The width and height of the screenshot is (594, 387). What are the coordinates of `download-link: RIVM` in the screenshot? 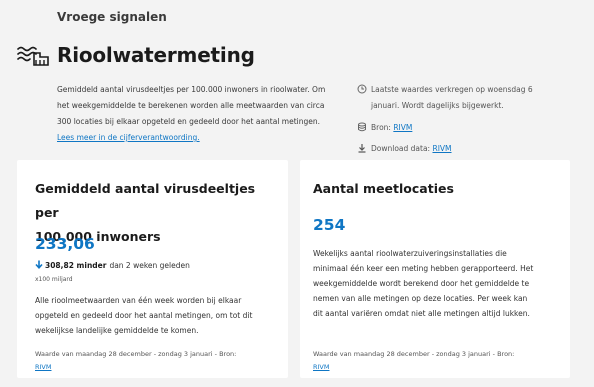 It's located at (441, 148).